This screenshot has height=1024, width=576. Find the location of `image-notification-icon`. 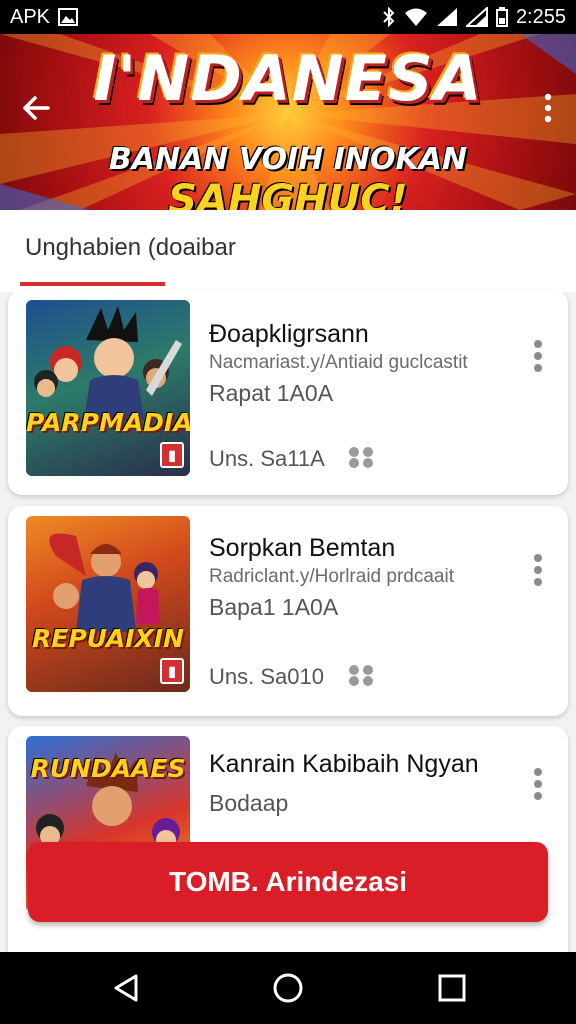

image-notification-icon is located at coordinates (68, 17).